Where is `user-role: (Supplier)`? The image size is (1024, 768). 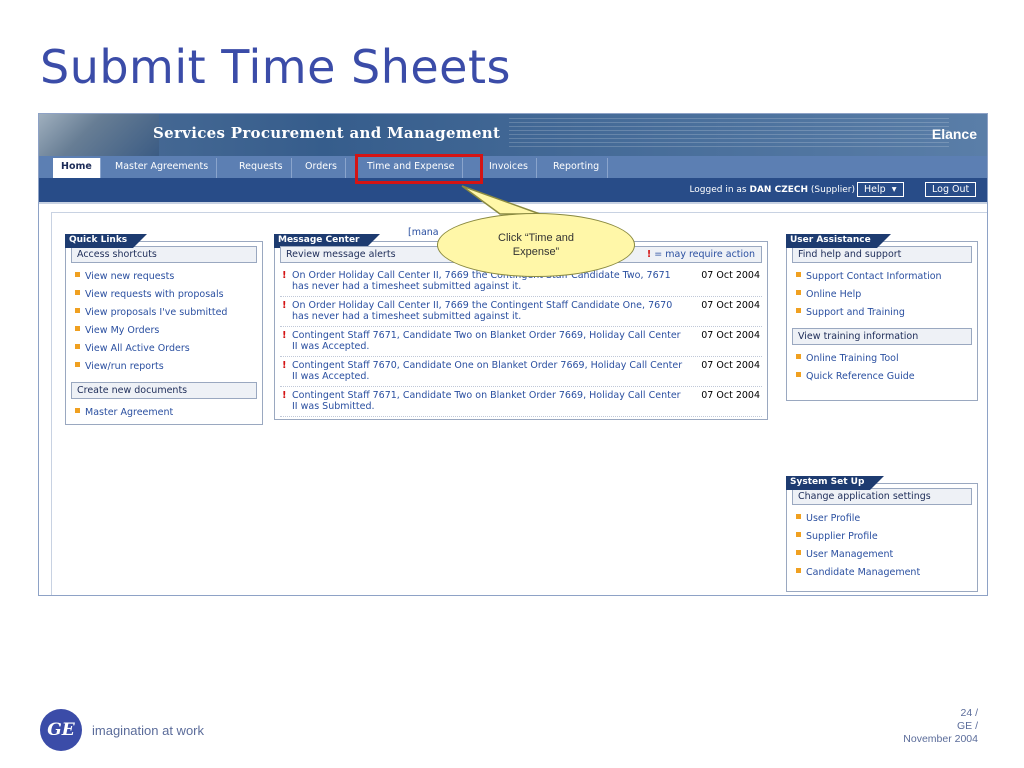
user-role: (Supplier) is located at coordinates (832, 190).